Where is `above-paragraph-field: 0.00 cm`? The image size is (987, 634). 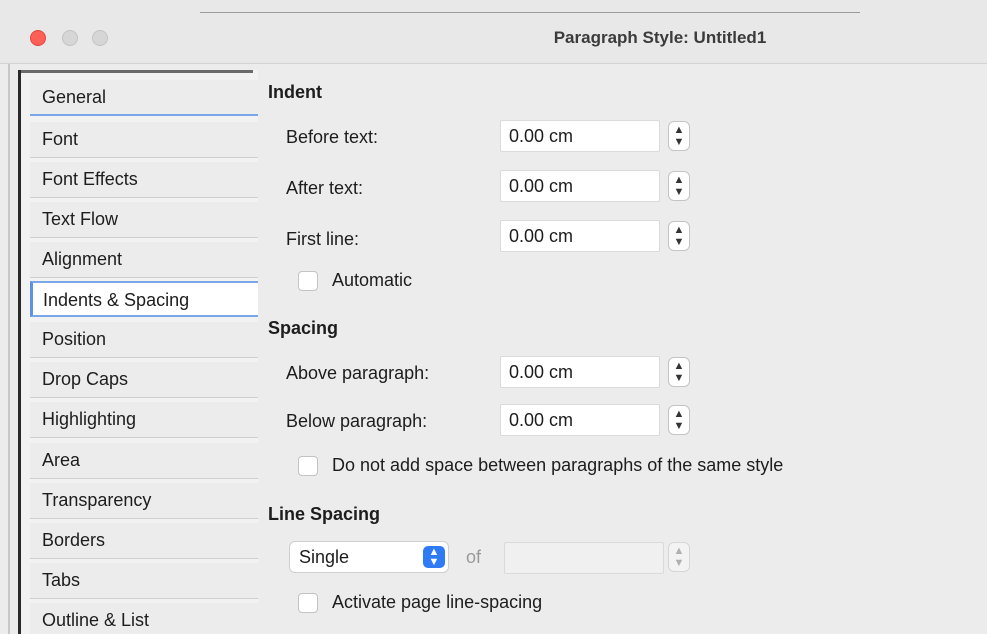
above-paragraph-field: 0.00 cm is located at coordinates (580, 372).